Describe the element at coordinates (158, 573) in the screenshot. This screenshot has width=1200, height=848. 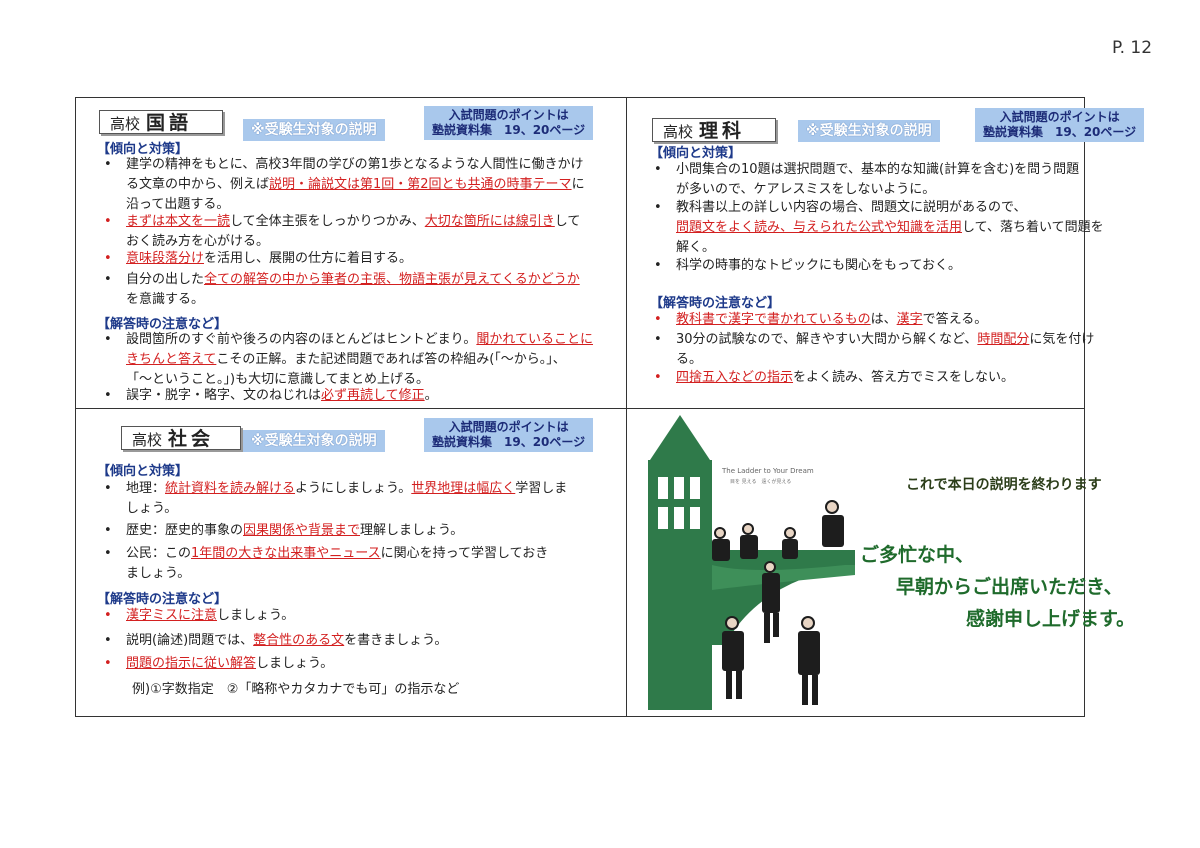
I see `line: ましょう。` at that location.